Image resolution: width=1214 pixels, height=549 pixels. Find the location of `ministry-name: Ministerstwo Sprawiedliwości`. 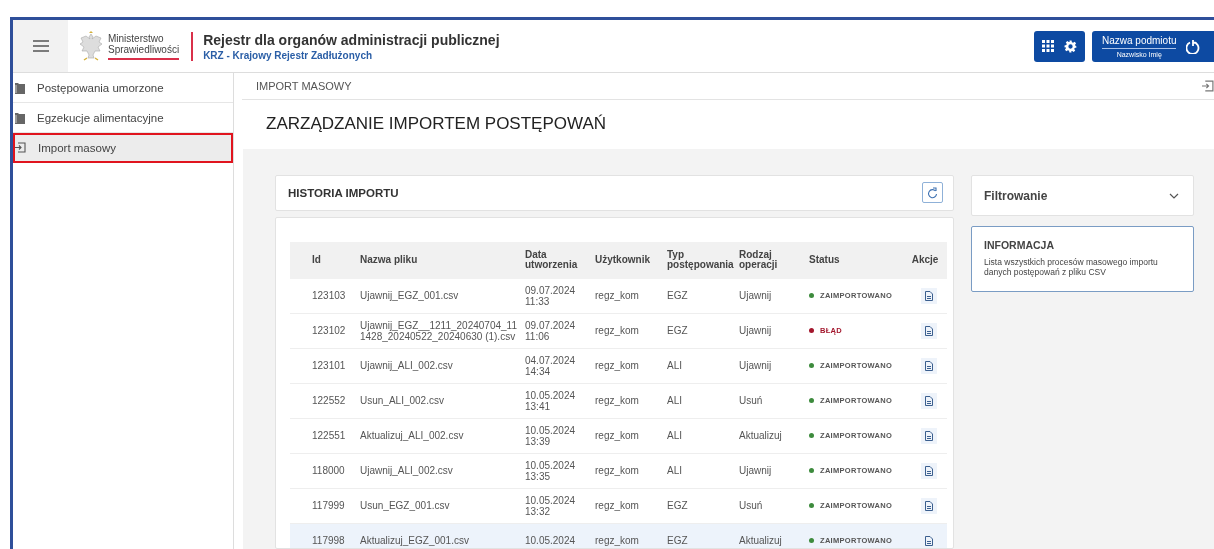

ministry-name: Ministerstwo Sprawiedliwości is located at coordinates (144, 46).